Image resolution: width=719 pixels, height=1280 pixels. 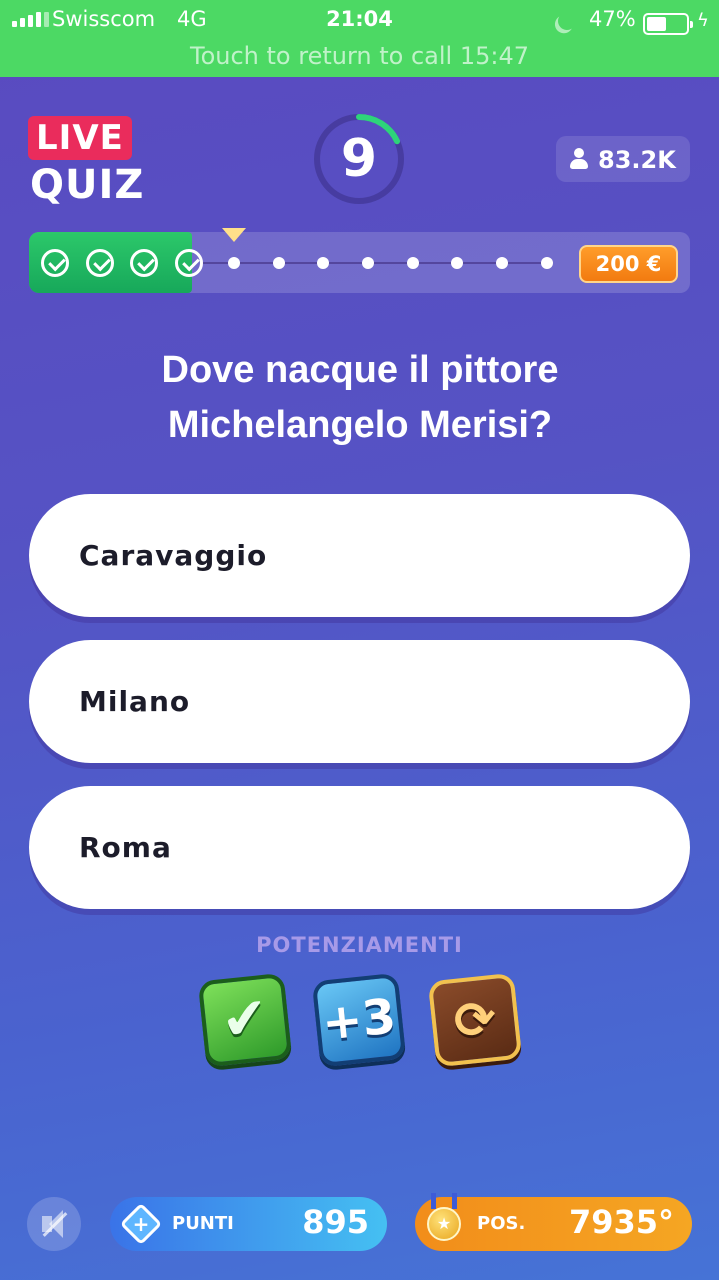 I want to click on swap-powerup-icon: ⟳, so click(x=475, y=1020).